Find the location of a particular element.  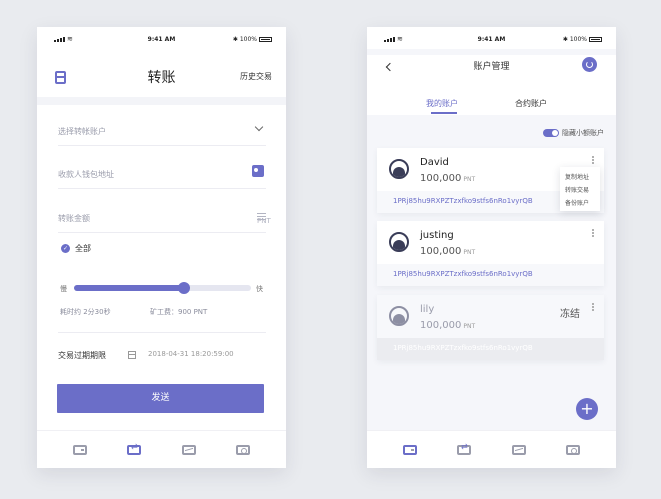

hide-small-toggle: 隐藏小额账户 is located at coordinates (573, 133).